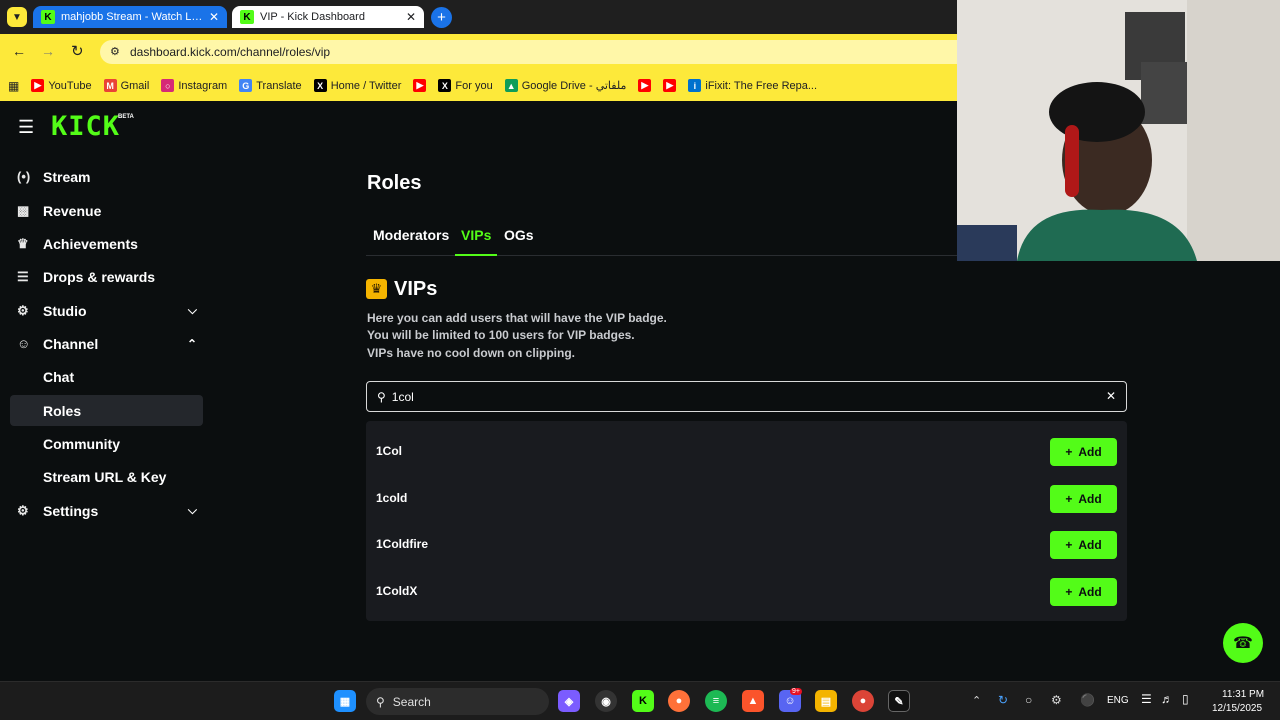 This screenshot has height=720, width=1280. What do you see at coordinates (465, 85) in the screenshot?
I see `bookmark-for-you: X For you` at bounding box center [465, 85].